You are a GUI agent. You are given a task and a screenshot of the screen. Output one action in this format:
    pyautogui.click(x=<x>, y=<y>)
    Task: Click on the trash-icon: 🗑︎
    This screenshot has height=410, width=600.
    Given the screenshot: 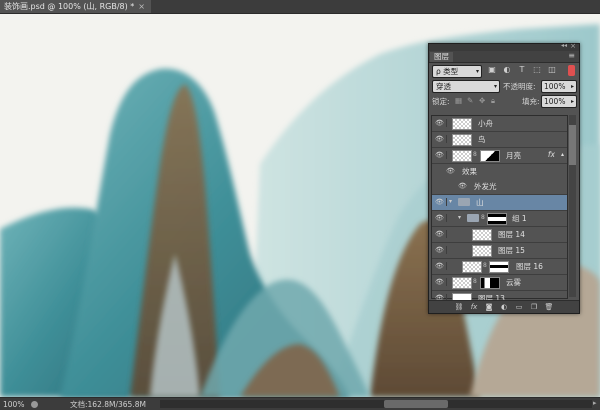 What is the action you would take?
    pyautogui.click(x=549, y=307)
    